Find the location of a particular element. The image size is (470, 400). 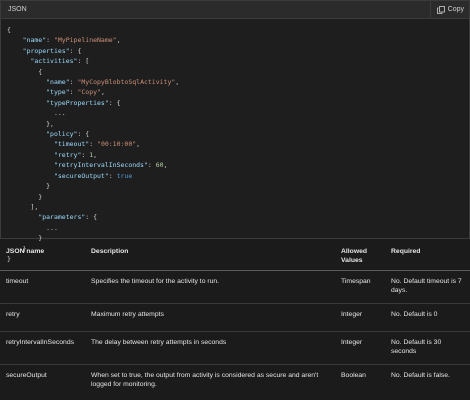

code-token: "activities" is located at coordinates (54, 61).